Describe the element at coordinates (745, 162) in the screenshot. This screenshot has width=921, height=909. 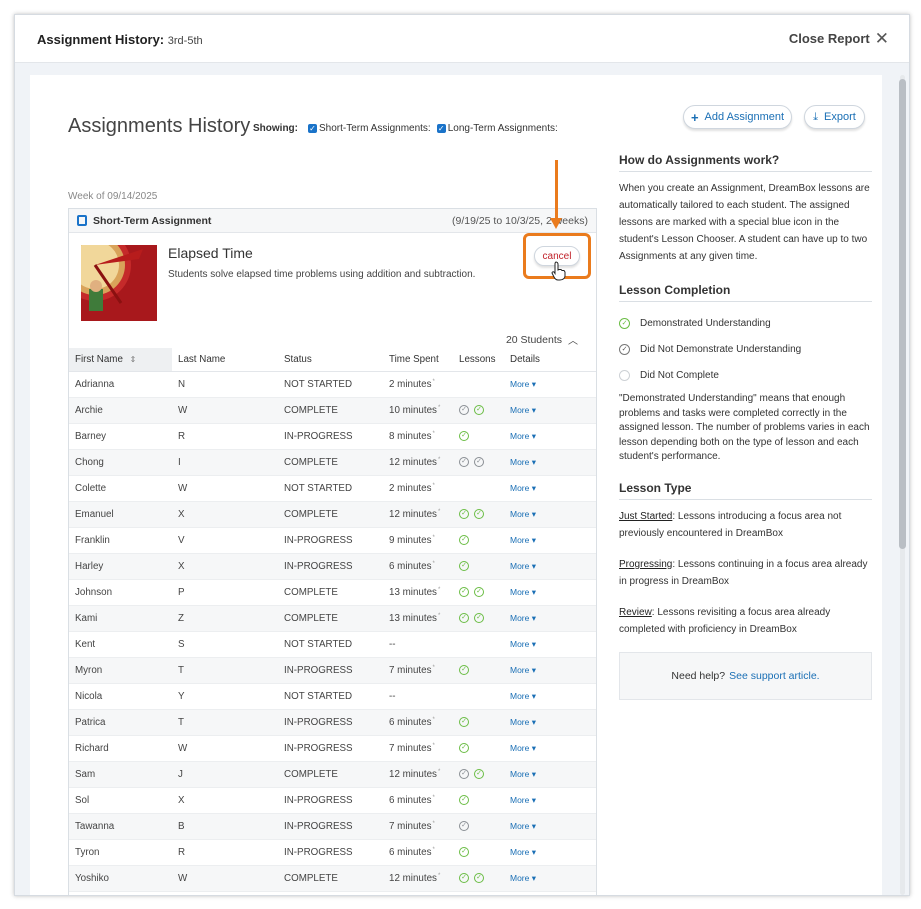
I see `how-assignments-title: How do Assignments work?` at that location.